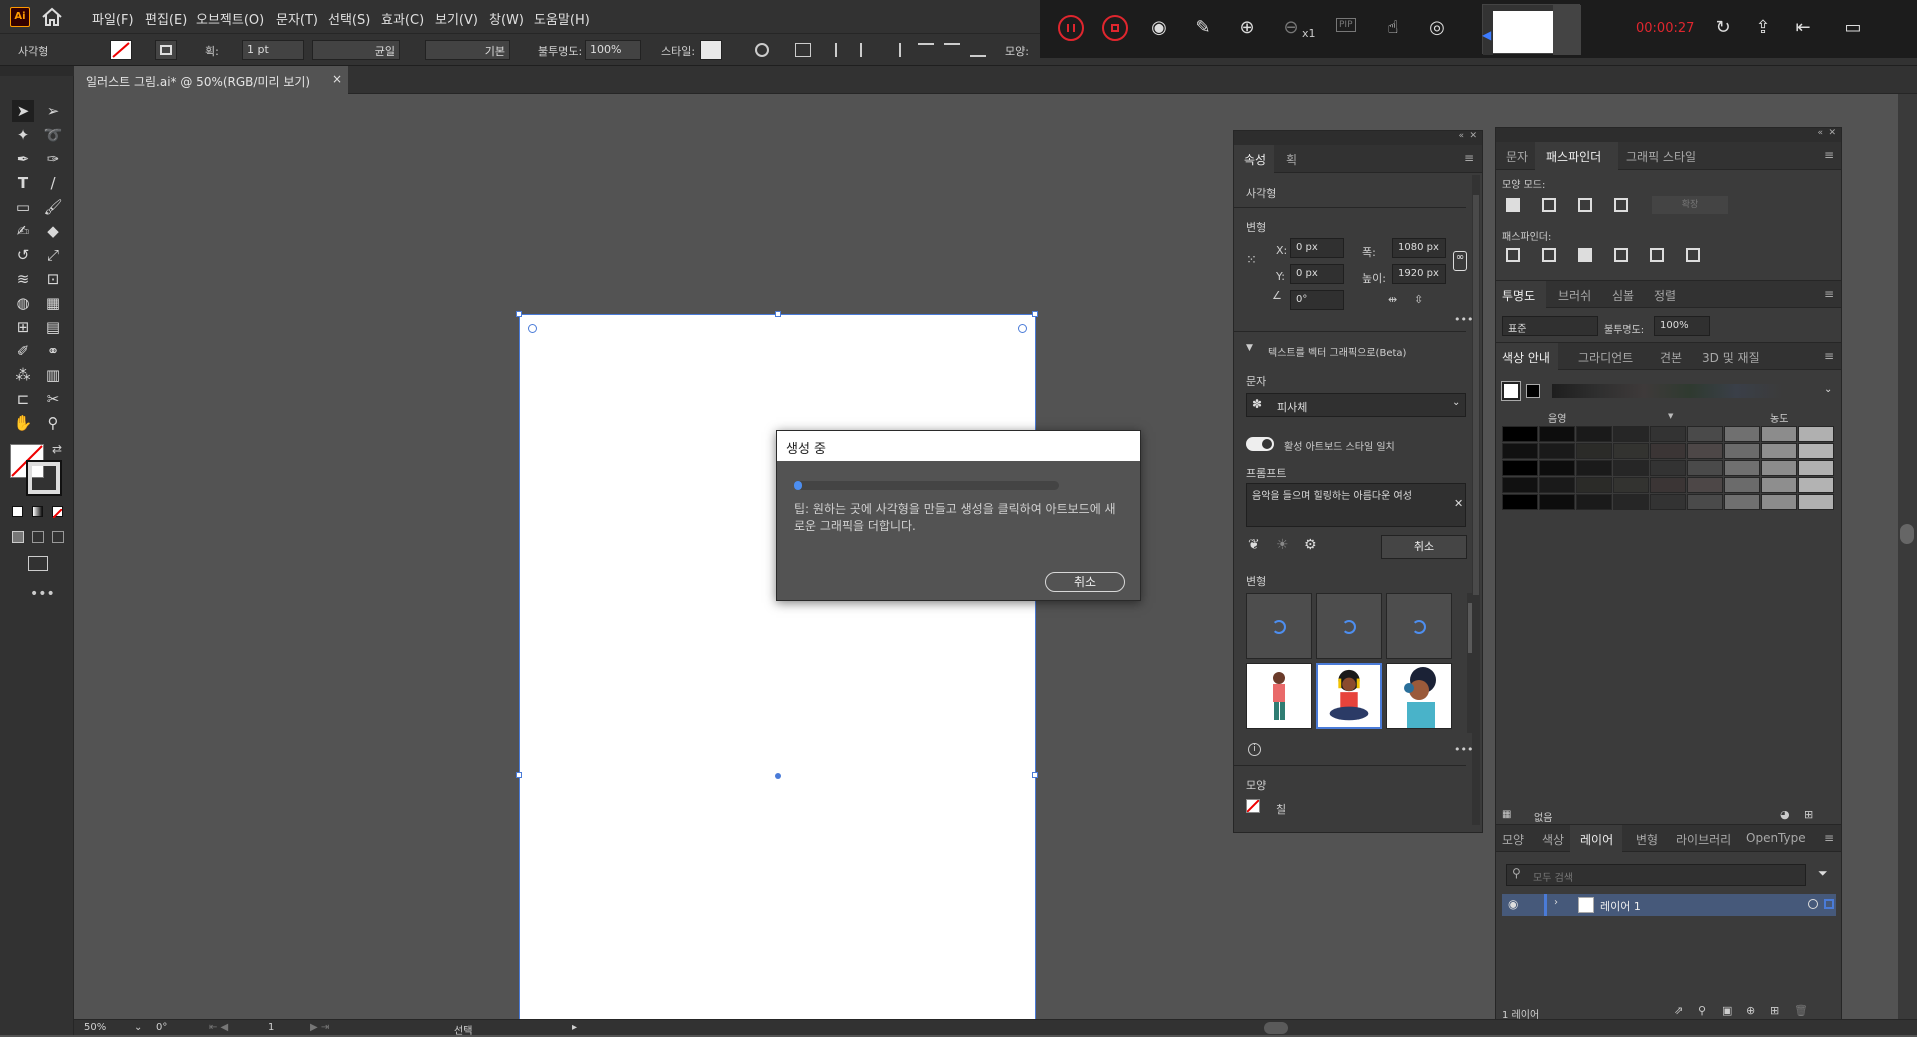  Describe the element at coordinates (1620, 906) in the screenshot. I see `layer-name: 레이어 1` at that location.